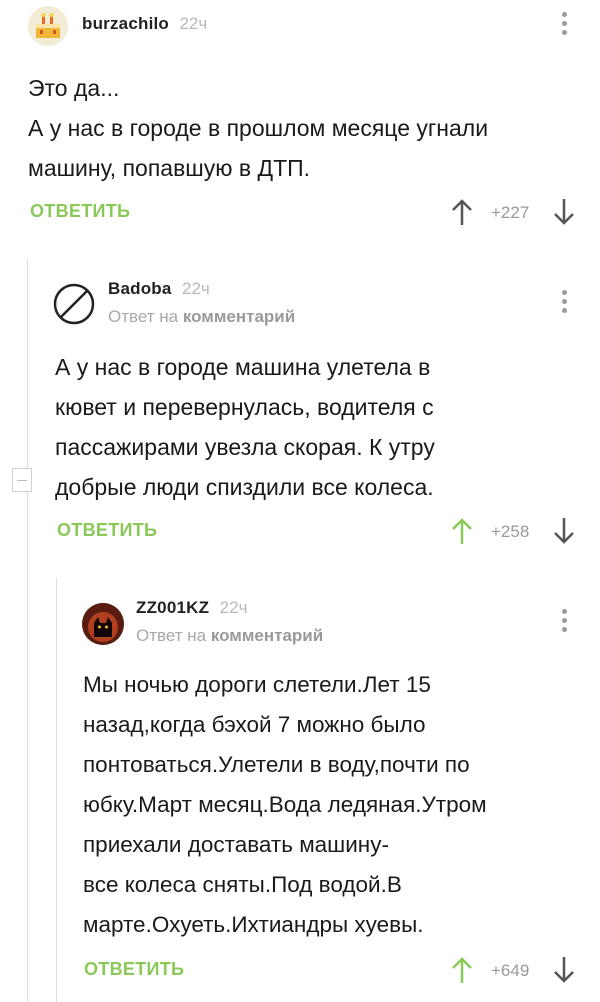  Describe the element at coordinates (510, 970) in the screenshot. I see `rating-value: +649` at that location.